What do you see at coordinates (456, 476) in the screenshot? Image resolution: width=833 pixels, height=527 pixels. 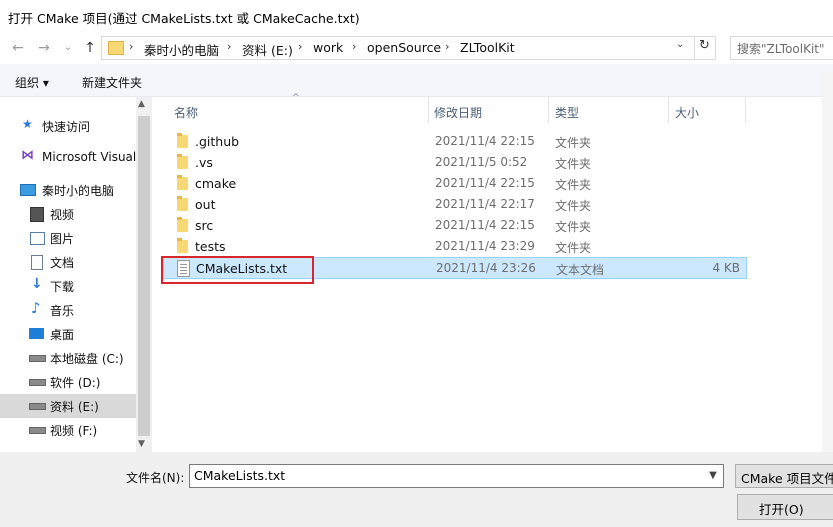 I see `filename-input: CMakeLists.txt` at bounding box center [456, 476].